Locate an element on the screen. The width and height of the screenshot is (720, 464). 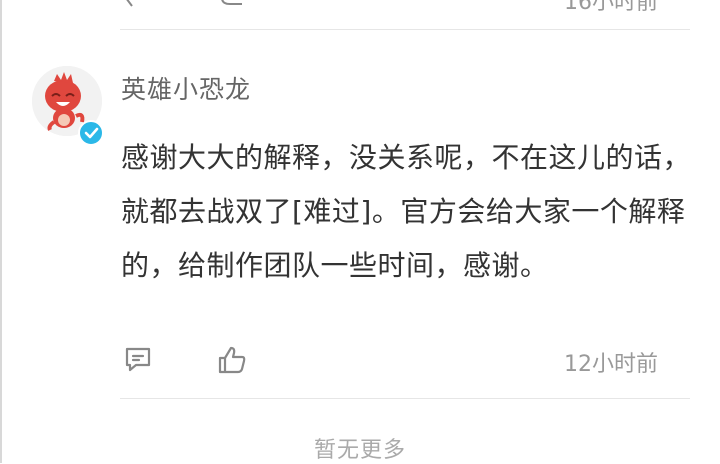
username: 英雄小恐龙 is located at coordinates (186, 88).